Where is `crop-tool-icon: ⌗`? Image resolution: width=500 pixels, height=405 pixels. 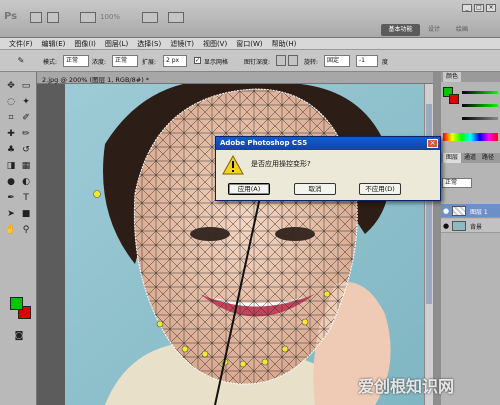
crop-tool-icon: ⌗ is located at coordinates (11, 118).